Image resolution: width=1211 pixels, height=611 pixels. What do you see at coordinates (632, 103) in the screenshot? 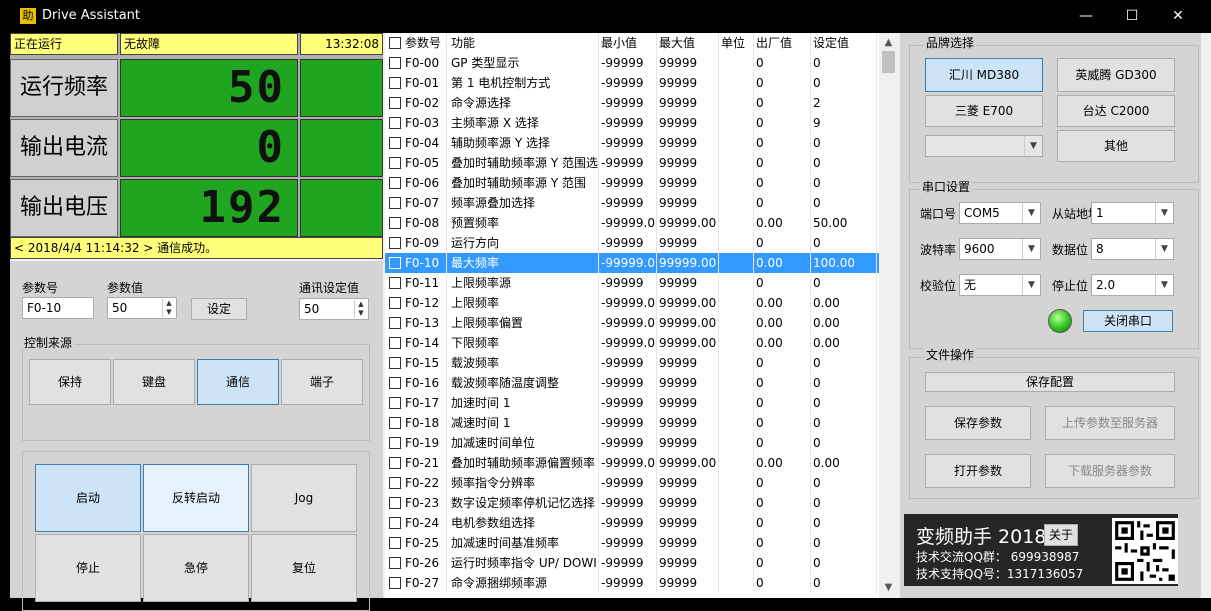
I see `table-row: F0-02 命令源选择 -99999 99999 0 2` at bounding box center [632, 103].